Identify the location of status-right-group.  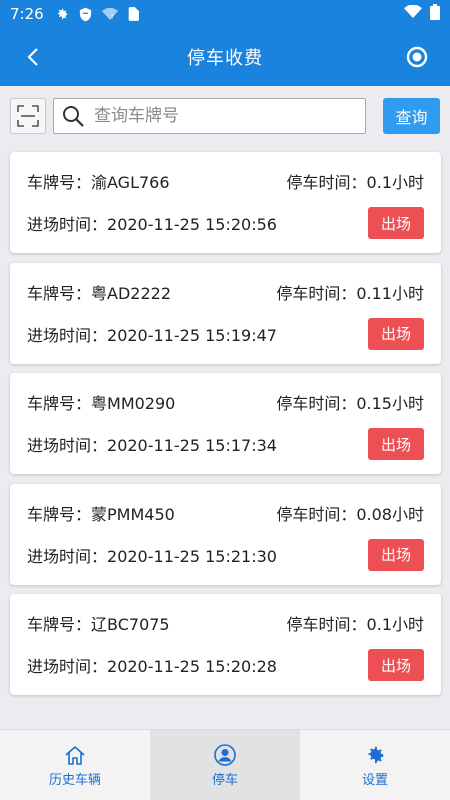
(422, 14).